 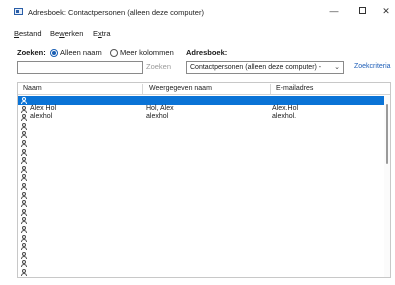 What do you see at coordinates (81, 52) in the screenshot?
I see `radio-name-only-label: Alleen naam` at bounding box center [81, 52].